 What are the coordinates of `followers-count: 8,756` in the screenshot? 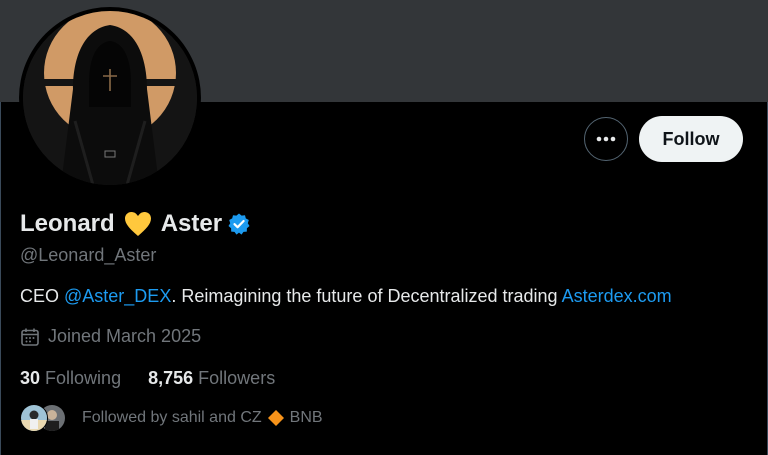 It's located at (171, 378).